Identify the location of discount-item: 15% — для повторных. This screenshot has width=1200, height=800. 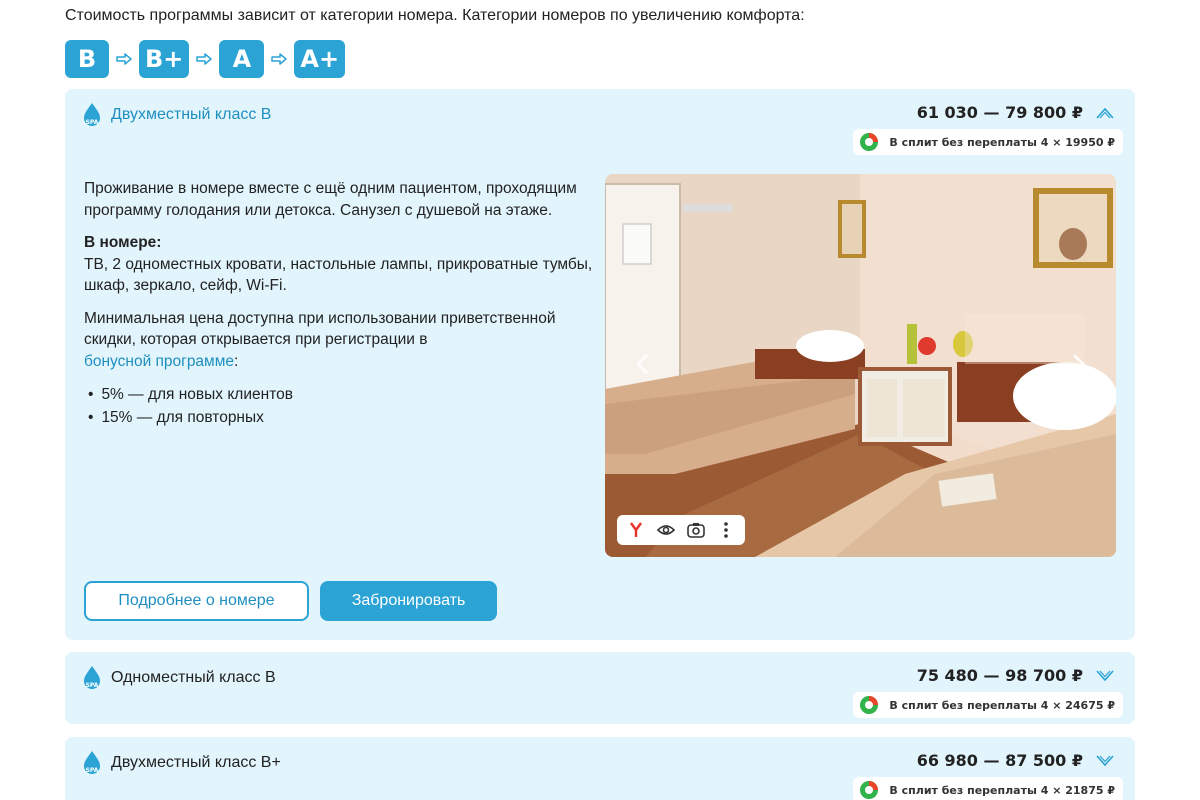
(344, 417).